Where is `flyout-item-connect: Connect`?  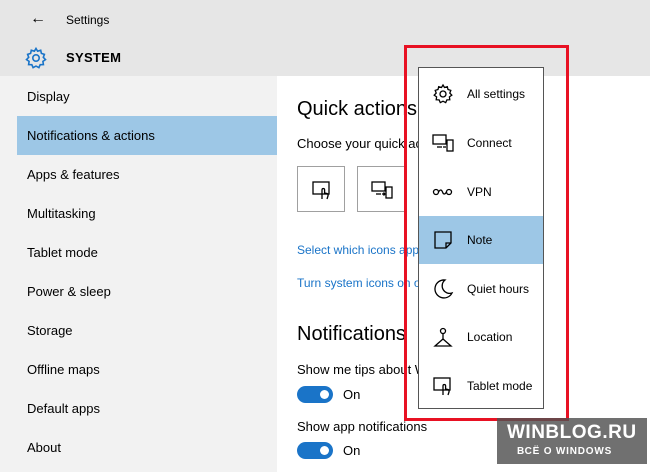 flyout-item-connect: Connect is located at coordinates (481, 143).